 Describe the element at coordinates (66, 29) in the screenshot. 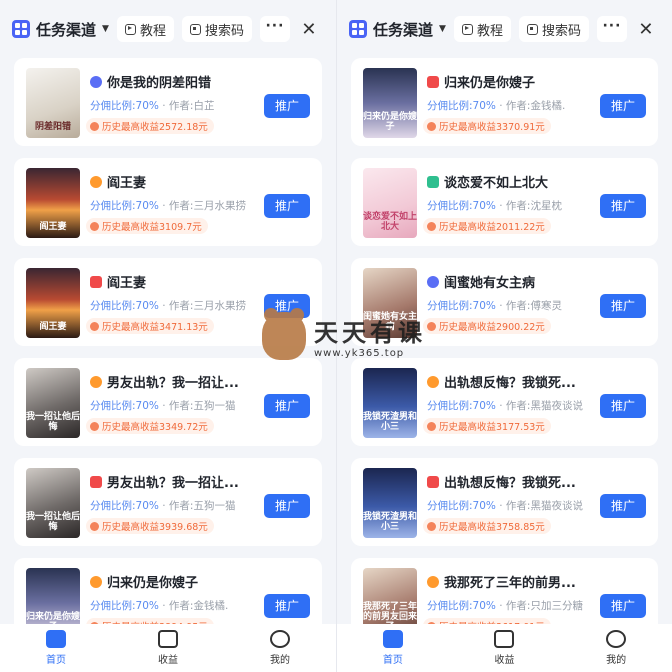

I see `channel-label: 任务渠道` at that location.